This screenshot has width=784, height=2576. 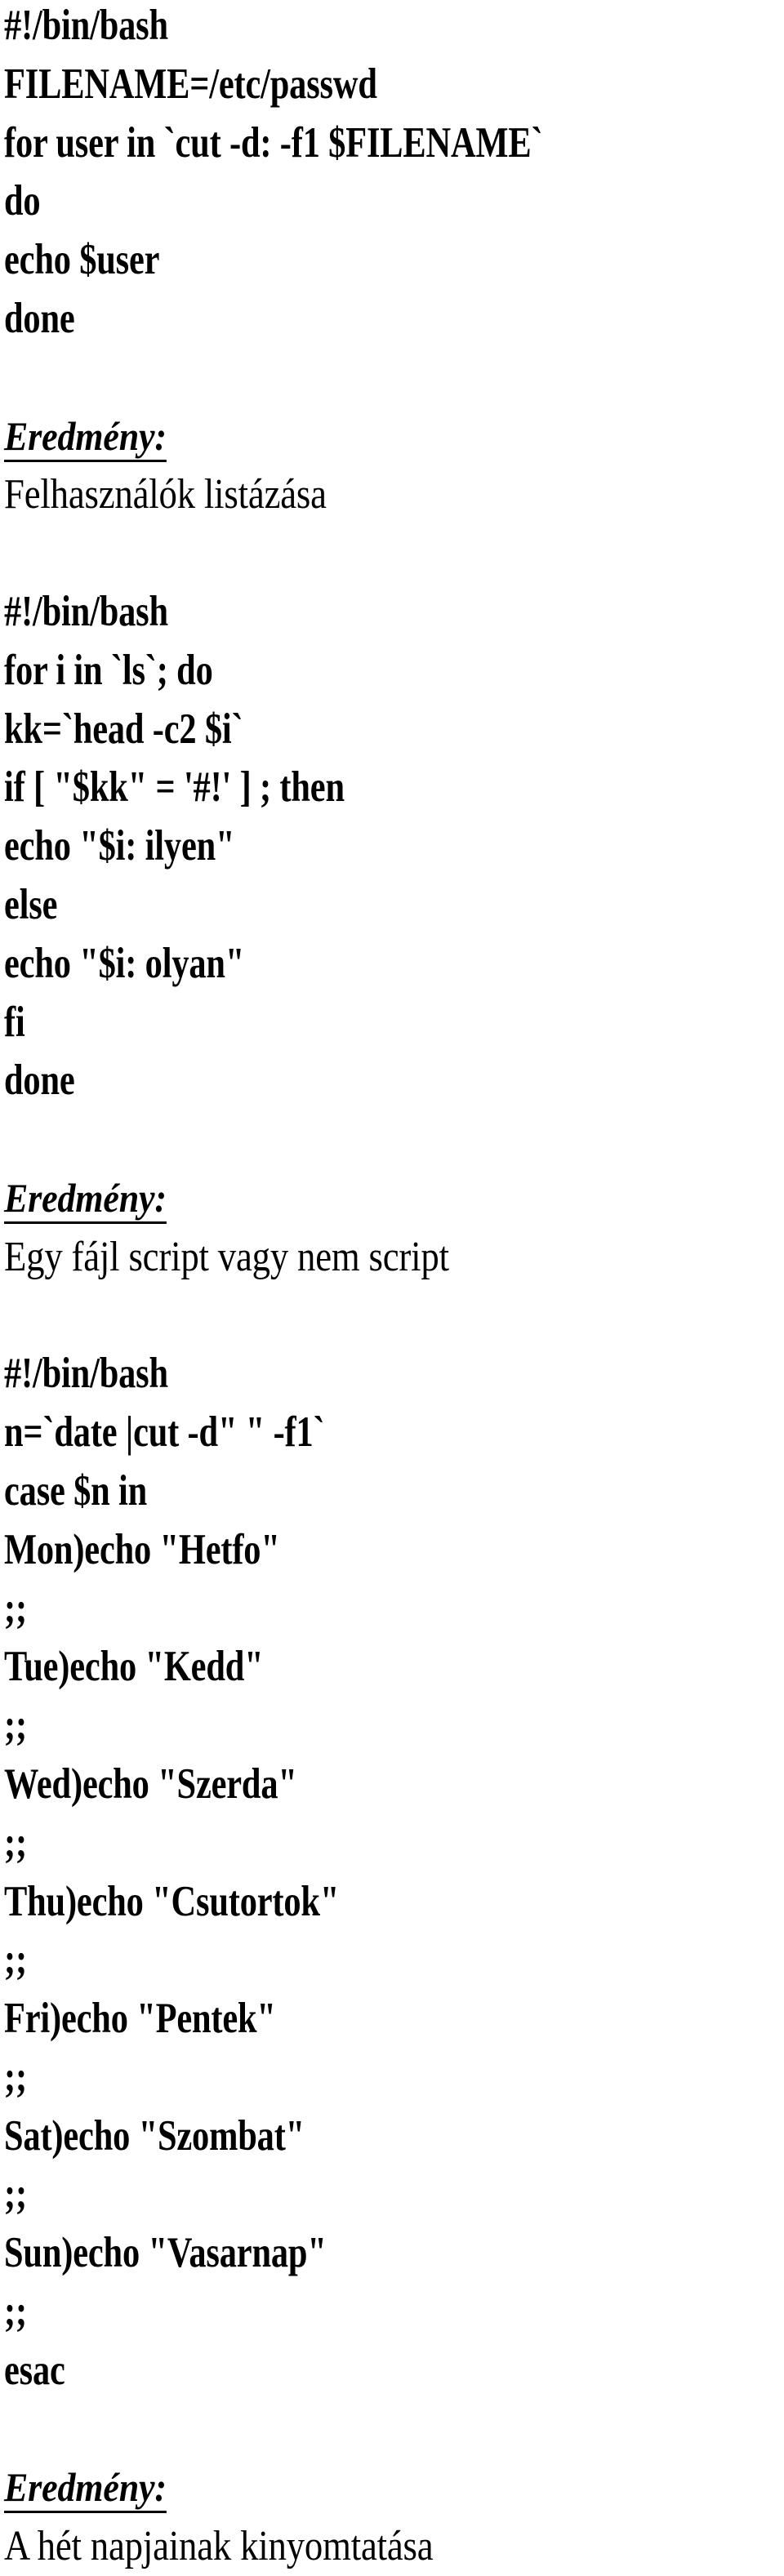 I want to click on code-line: Wed)echo "Szerda", so click(x=150, y=1784).